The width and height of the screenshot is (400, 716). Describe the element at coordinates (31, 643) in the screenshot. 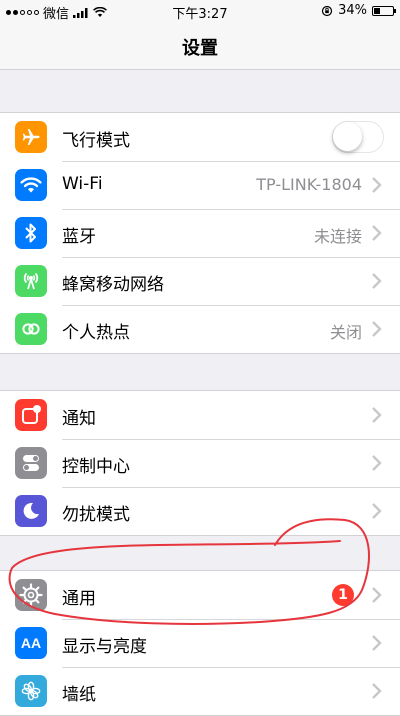

I see `display-brightness-icon: AA` at that location.